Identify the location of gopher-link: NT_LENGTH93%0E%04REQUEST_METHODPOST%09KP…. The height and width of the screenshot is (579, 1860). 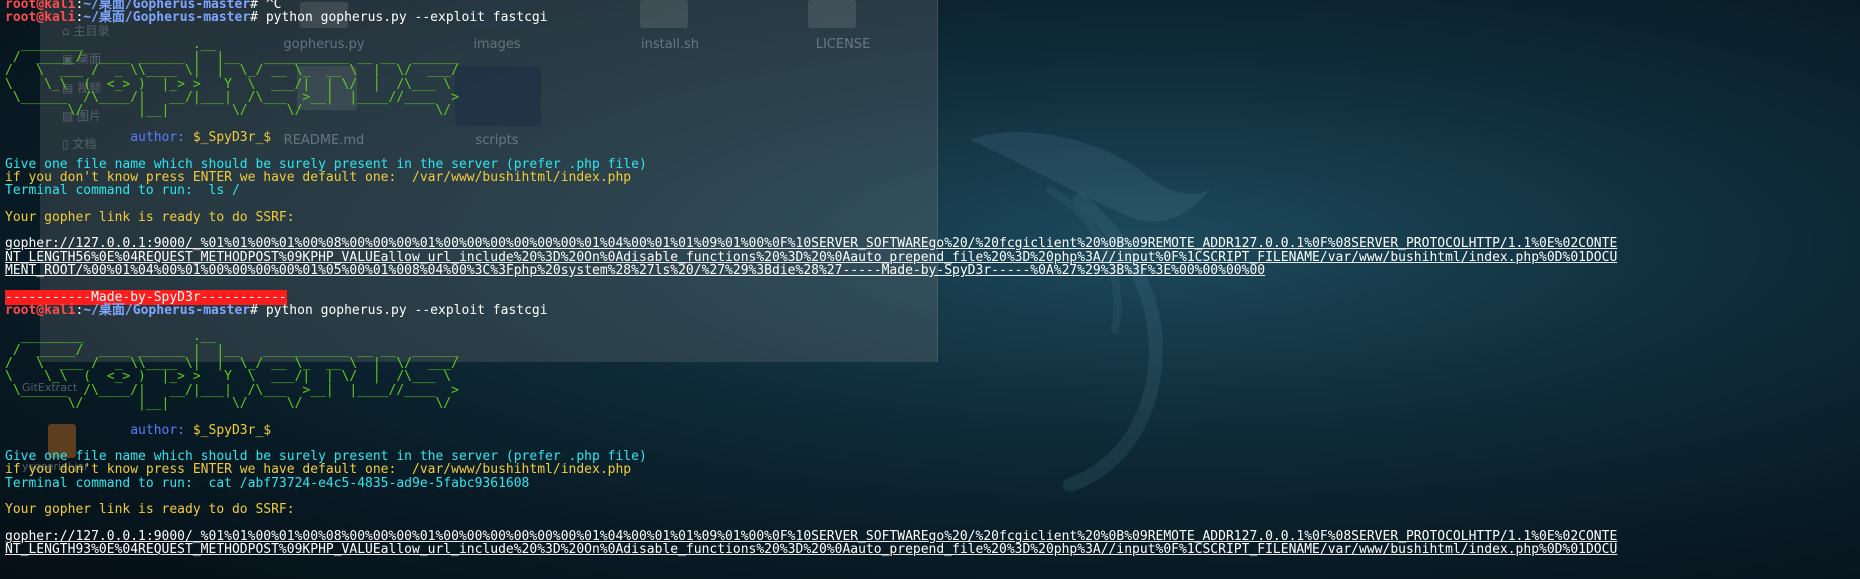
(811, 550).